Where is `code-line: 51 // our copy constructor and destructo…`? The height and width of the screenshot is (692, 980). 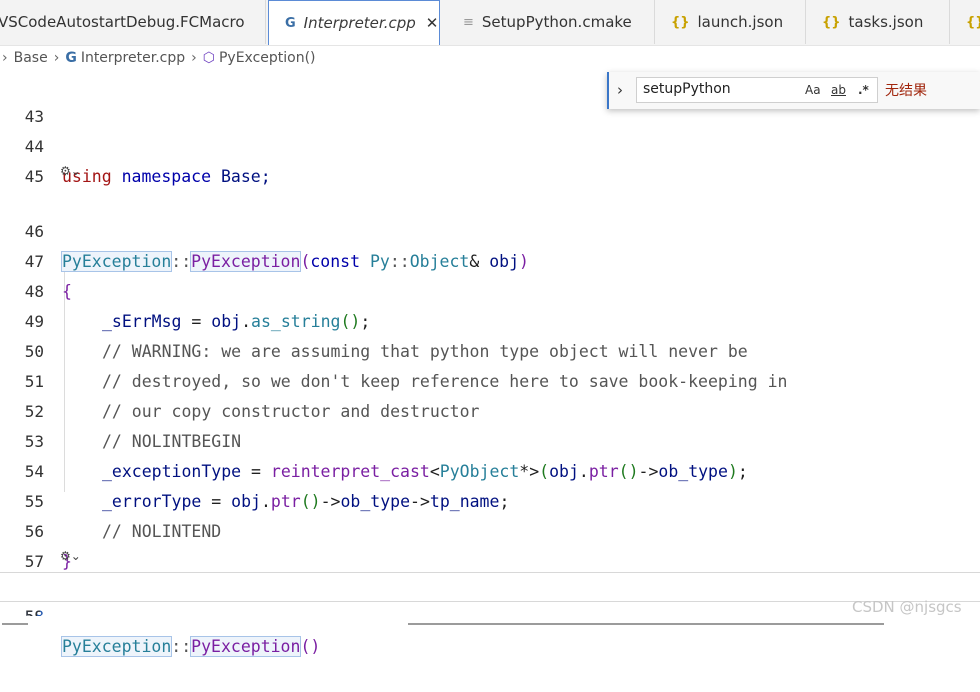
code-line: 51 // our copy constructor and destructo… is located at coordinates (240, 379).